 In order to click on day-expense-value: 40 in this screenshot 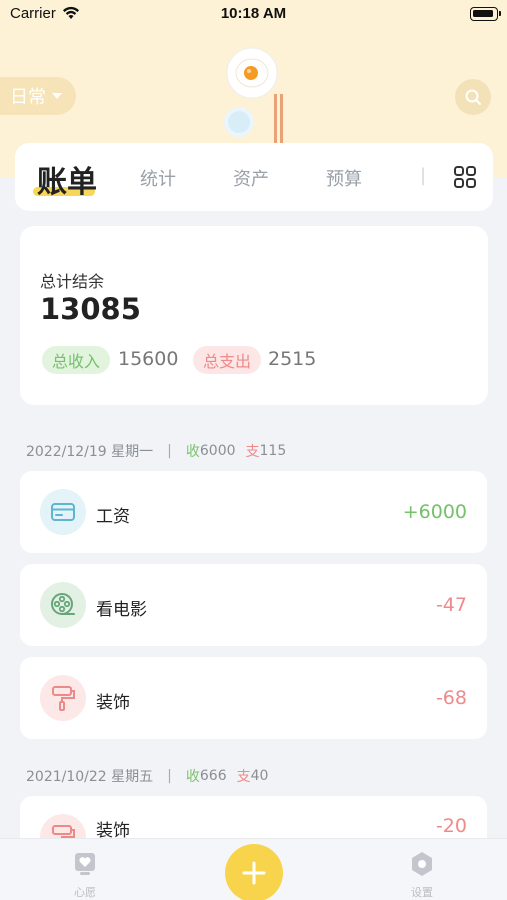, I will do `click(259, 776)`.